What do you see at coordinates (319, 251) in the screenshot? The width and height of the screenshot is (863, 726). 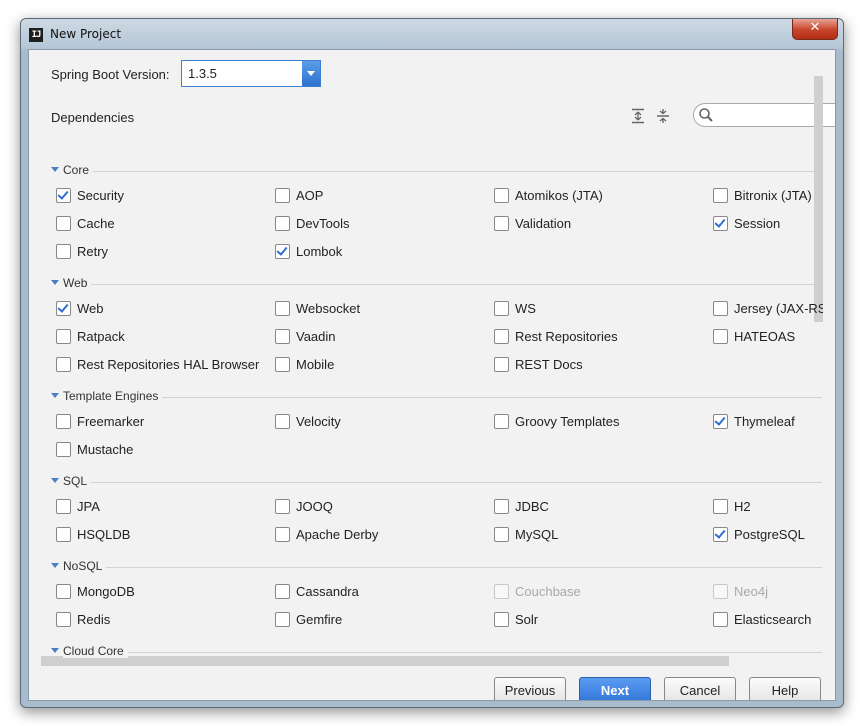 I see `dep-label: Lombok` at bounding box center [319, 251].